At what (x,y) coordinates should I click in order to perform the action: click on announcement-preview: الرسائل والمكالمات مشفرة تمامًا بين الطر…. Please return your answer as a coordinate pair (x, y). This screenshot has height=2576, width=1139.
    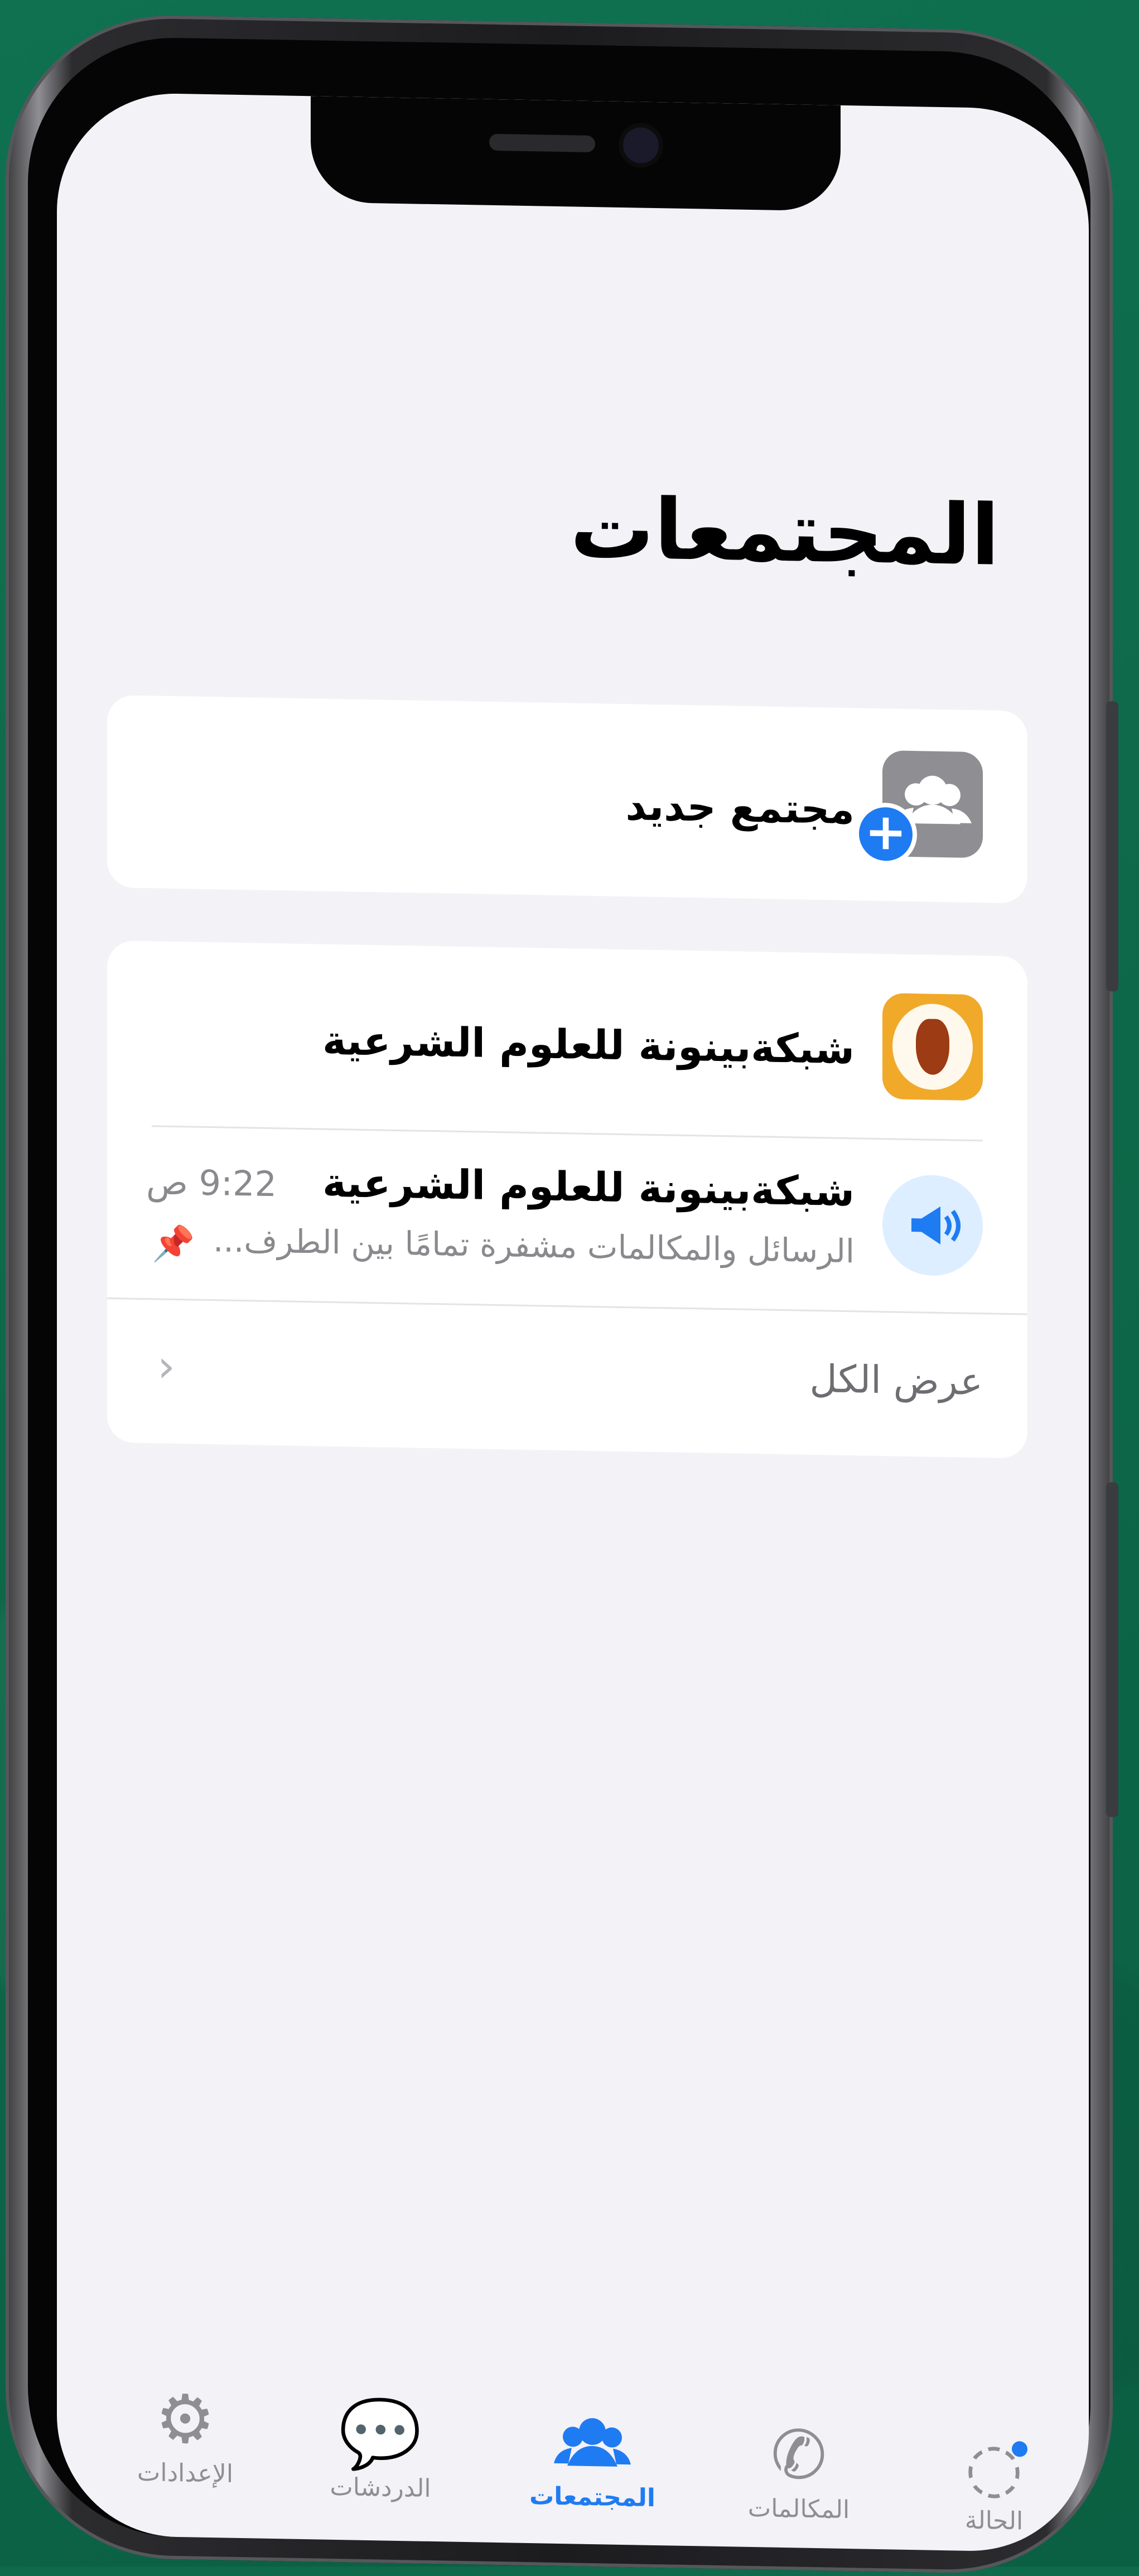
    Looking at the image, I should click on (534, 1246).